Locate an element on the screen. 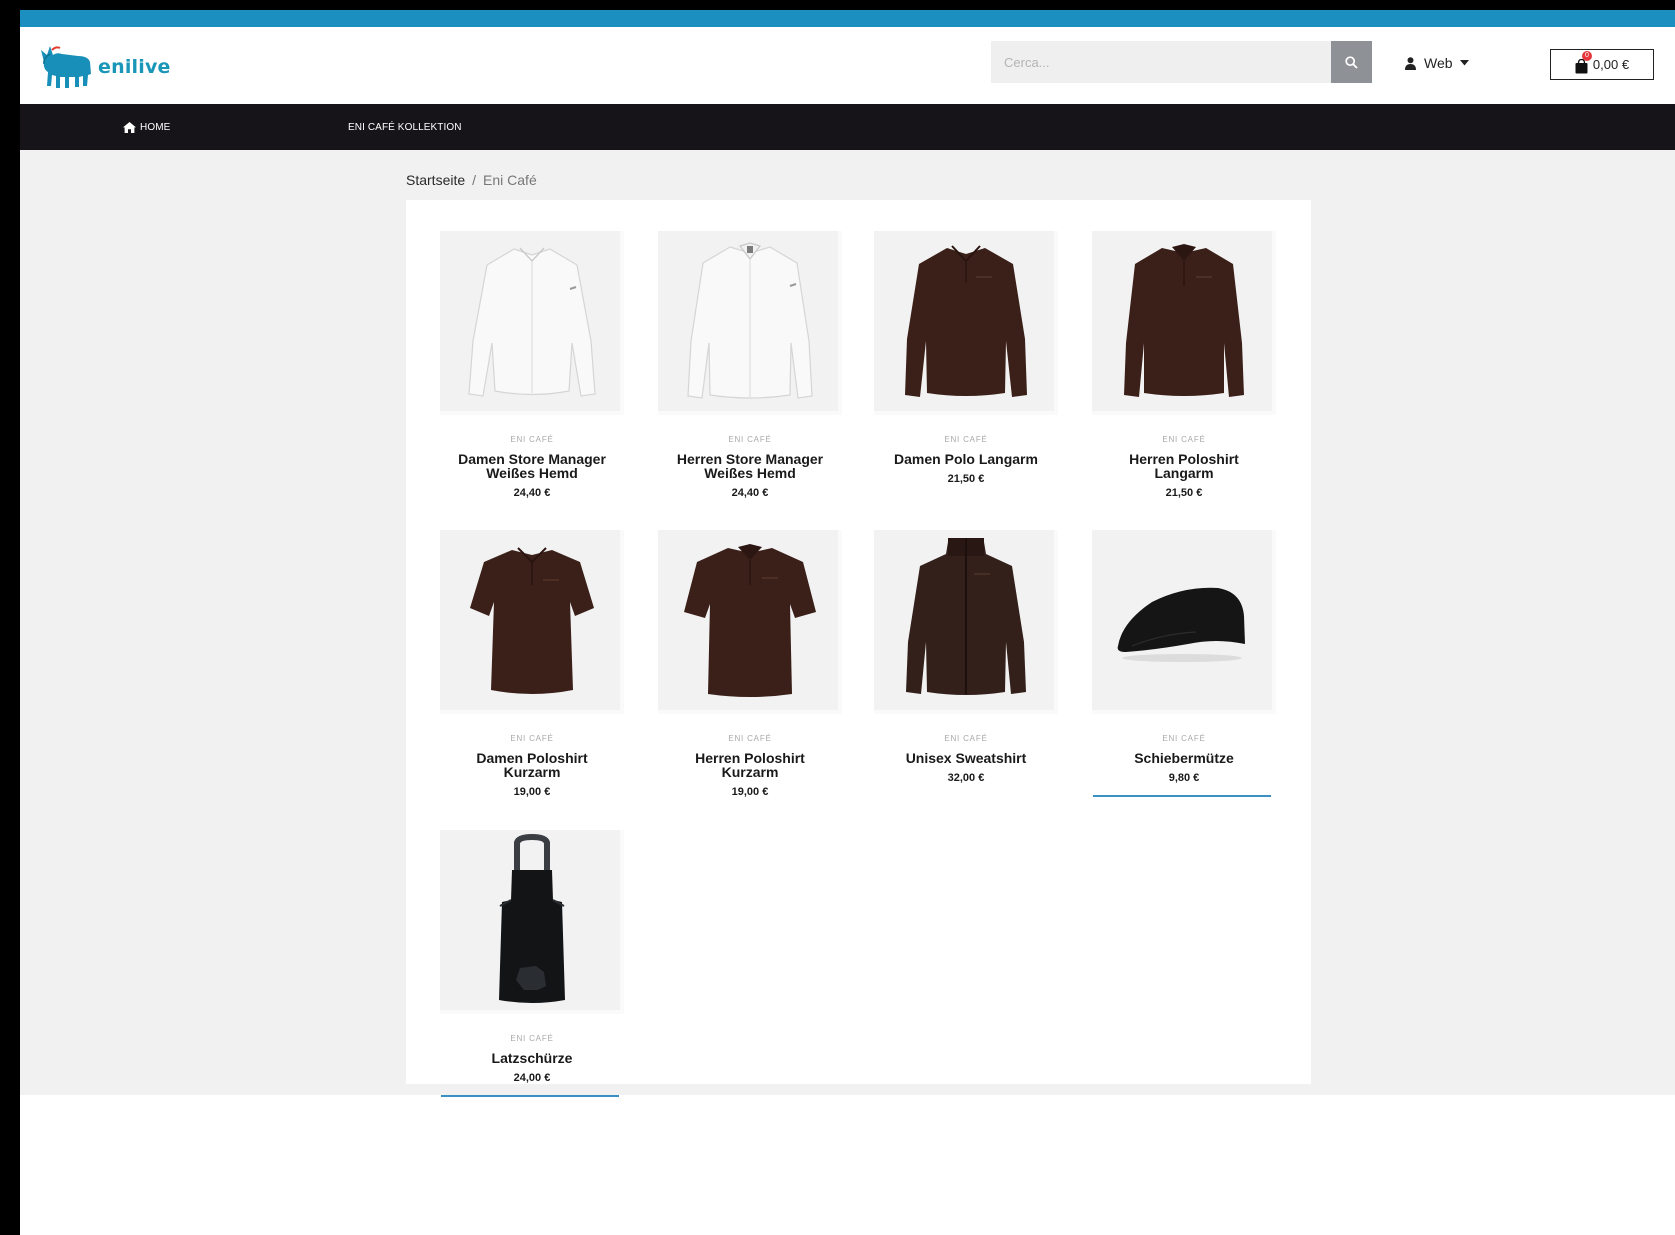 The height and width of the screenshot is (1235, 1675). product-card: ENI CAFÉ Damen Poloshirt Kurzarm 19,00 € is located at coordinates (532, 664).